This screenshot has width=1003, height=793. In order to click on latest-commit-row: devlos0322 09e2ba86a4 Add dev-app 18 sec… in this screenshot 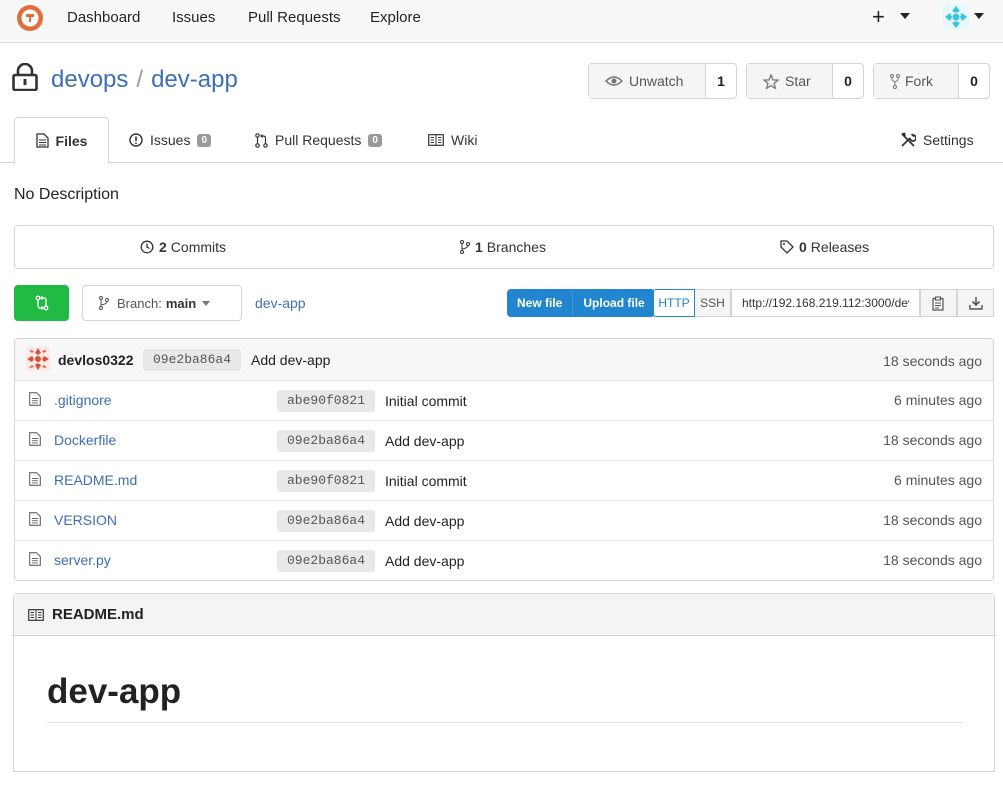, I will do `click(504, 360)`.